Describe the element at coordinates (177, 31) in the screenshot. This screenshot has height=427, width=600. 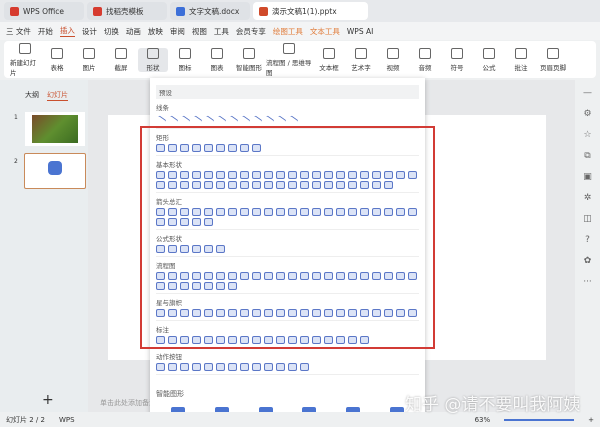
I see `menu-item: 审阅` at that location.